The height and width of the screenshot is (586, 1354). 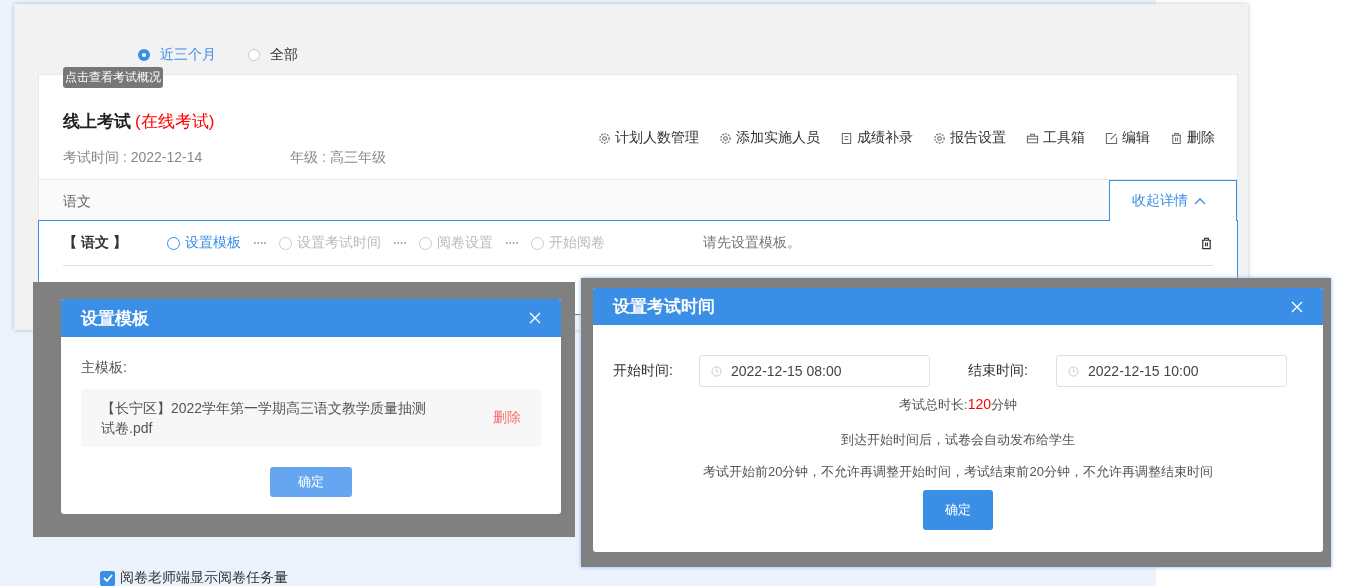 I want to click on collapse-link: 收起详情, so click(x=1173, y=200).